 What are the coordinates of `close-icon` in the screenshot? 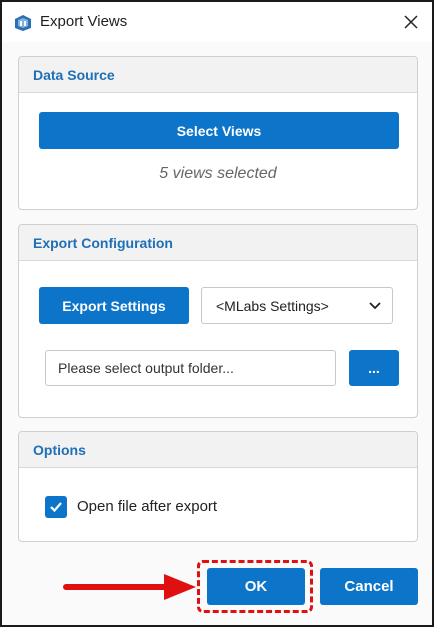 It's located at (411, 22).